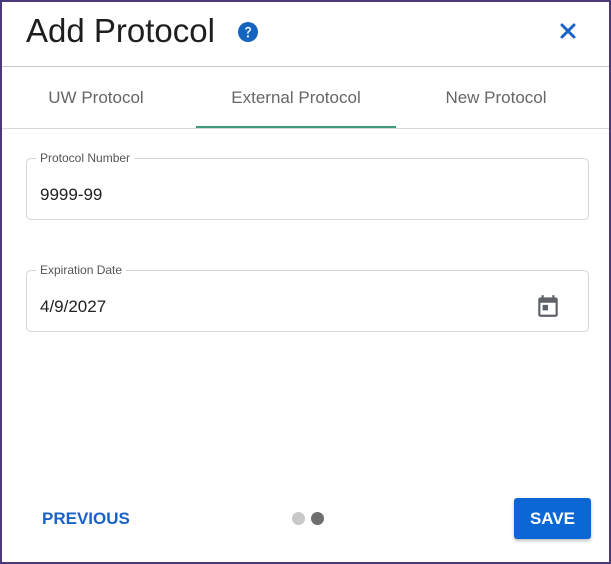  What do you see at coordinates (280, 307) in the screenshot?
I see `expiration-date-input` at bounding box center [280, 307].